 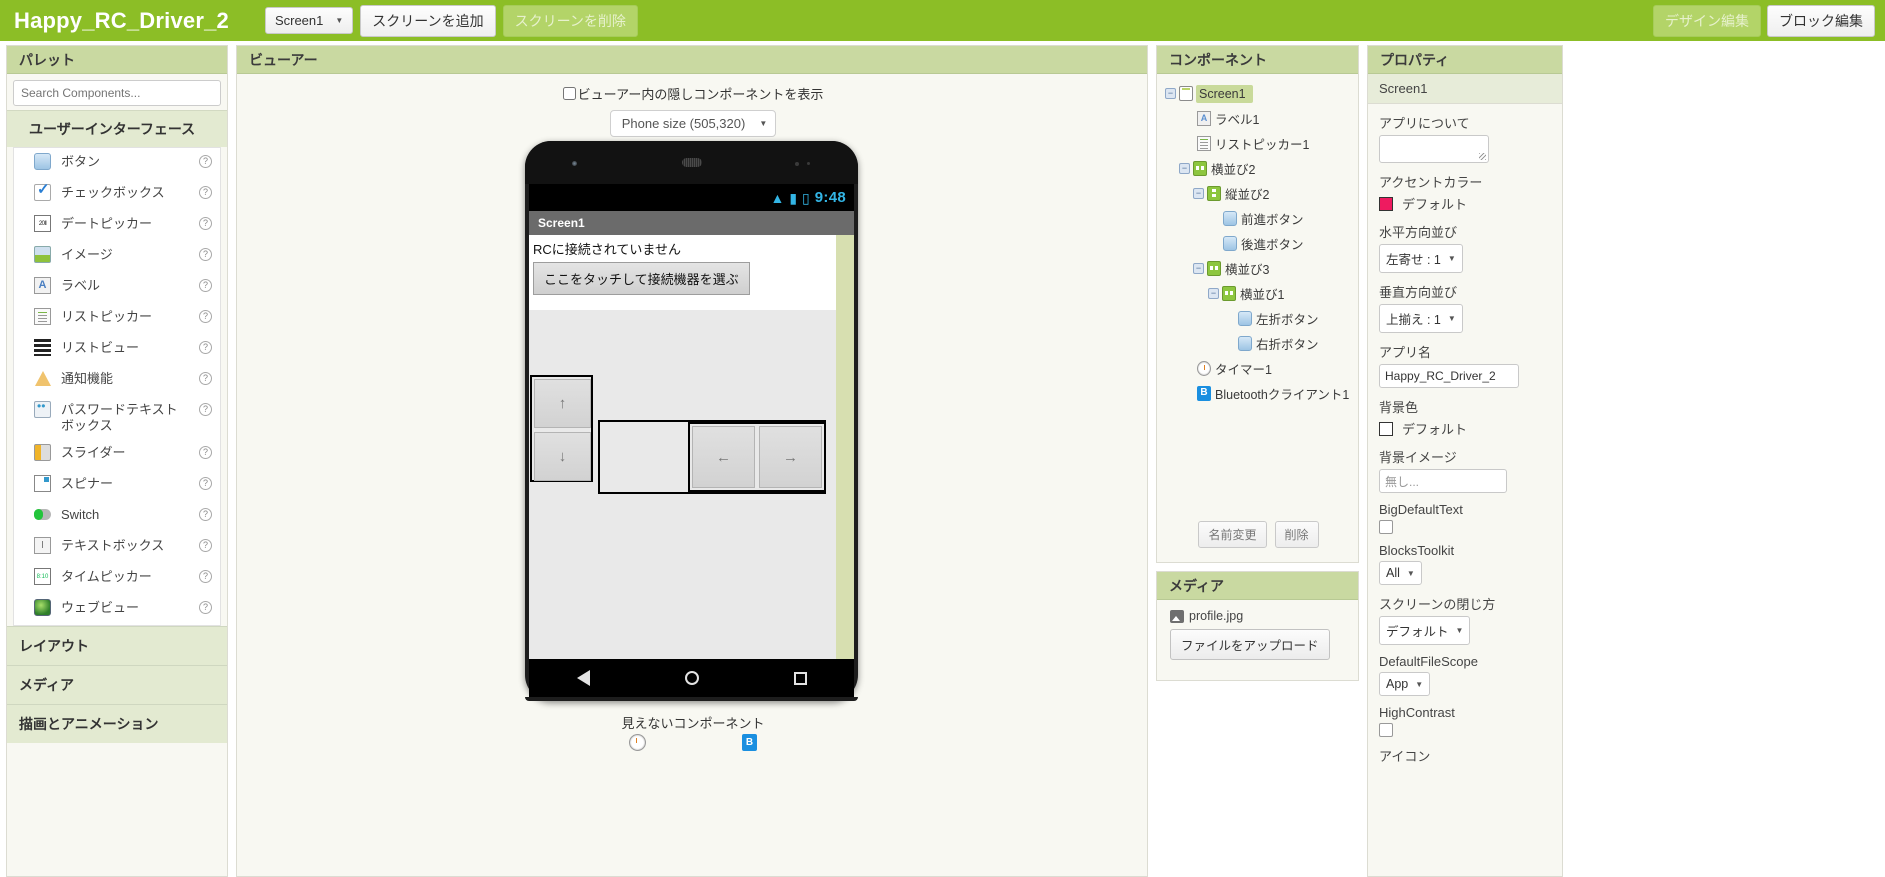 I want to click on vertical-align-select: 上揃え : 1 ▼, so click(x=1421, y=318).